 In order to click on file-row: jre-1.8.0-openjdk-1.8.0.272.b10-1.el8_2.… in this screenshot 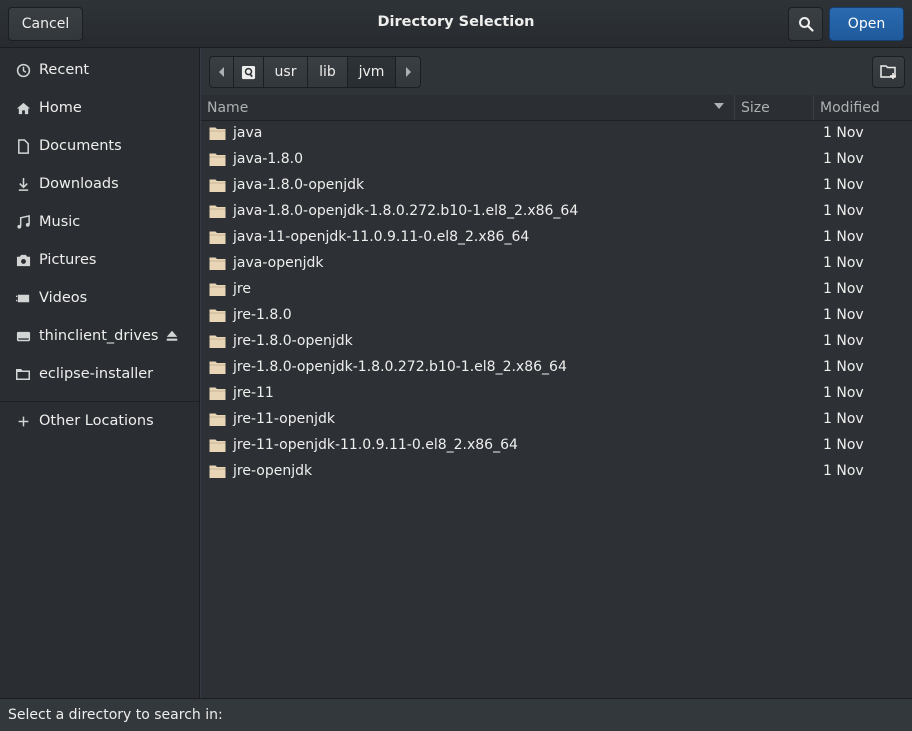, I will do `click(556, 368)`.